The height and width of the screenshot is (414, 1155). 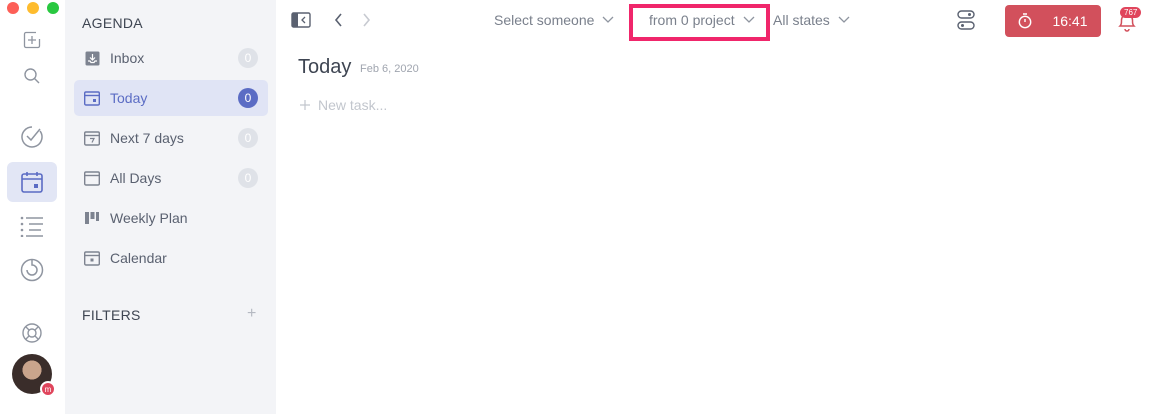 I want to click on sidebar-item-next-7-days: Next 7 days 0, so click(x=171, y=138).